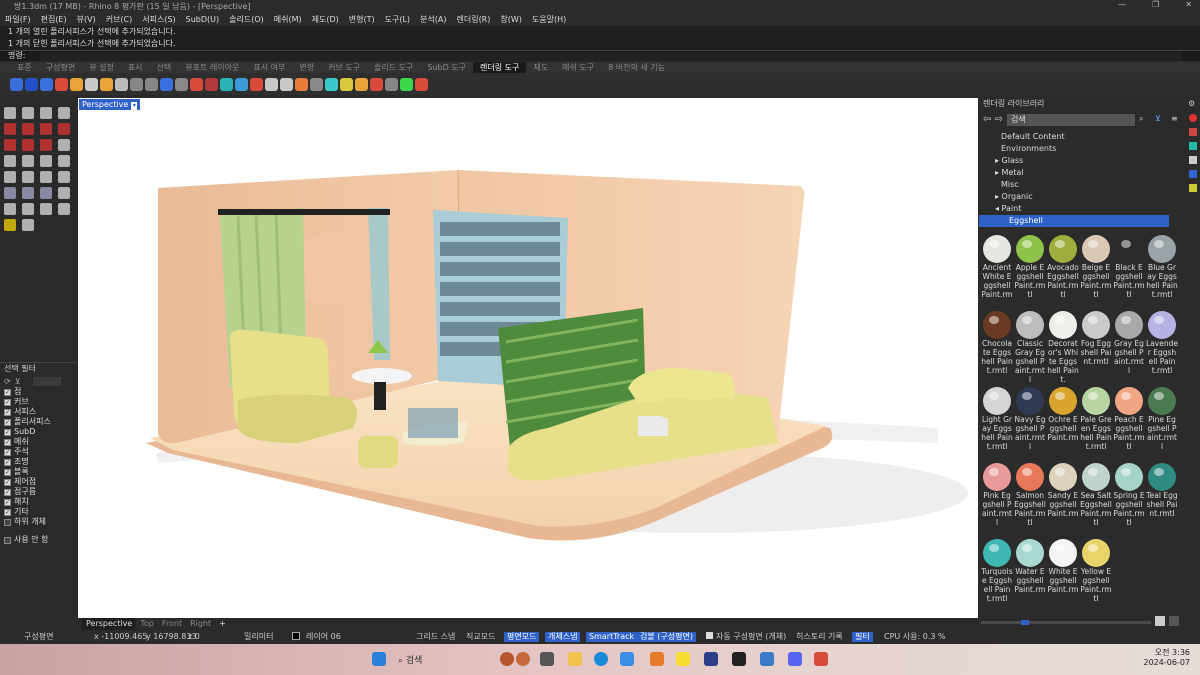 The height and width of the screenshot is (675, 1200). Describe the element at coordinates (627, 659) in the screenshot. I see `store-icon` at that location.